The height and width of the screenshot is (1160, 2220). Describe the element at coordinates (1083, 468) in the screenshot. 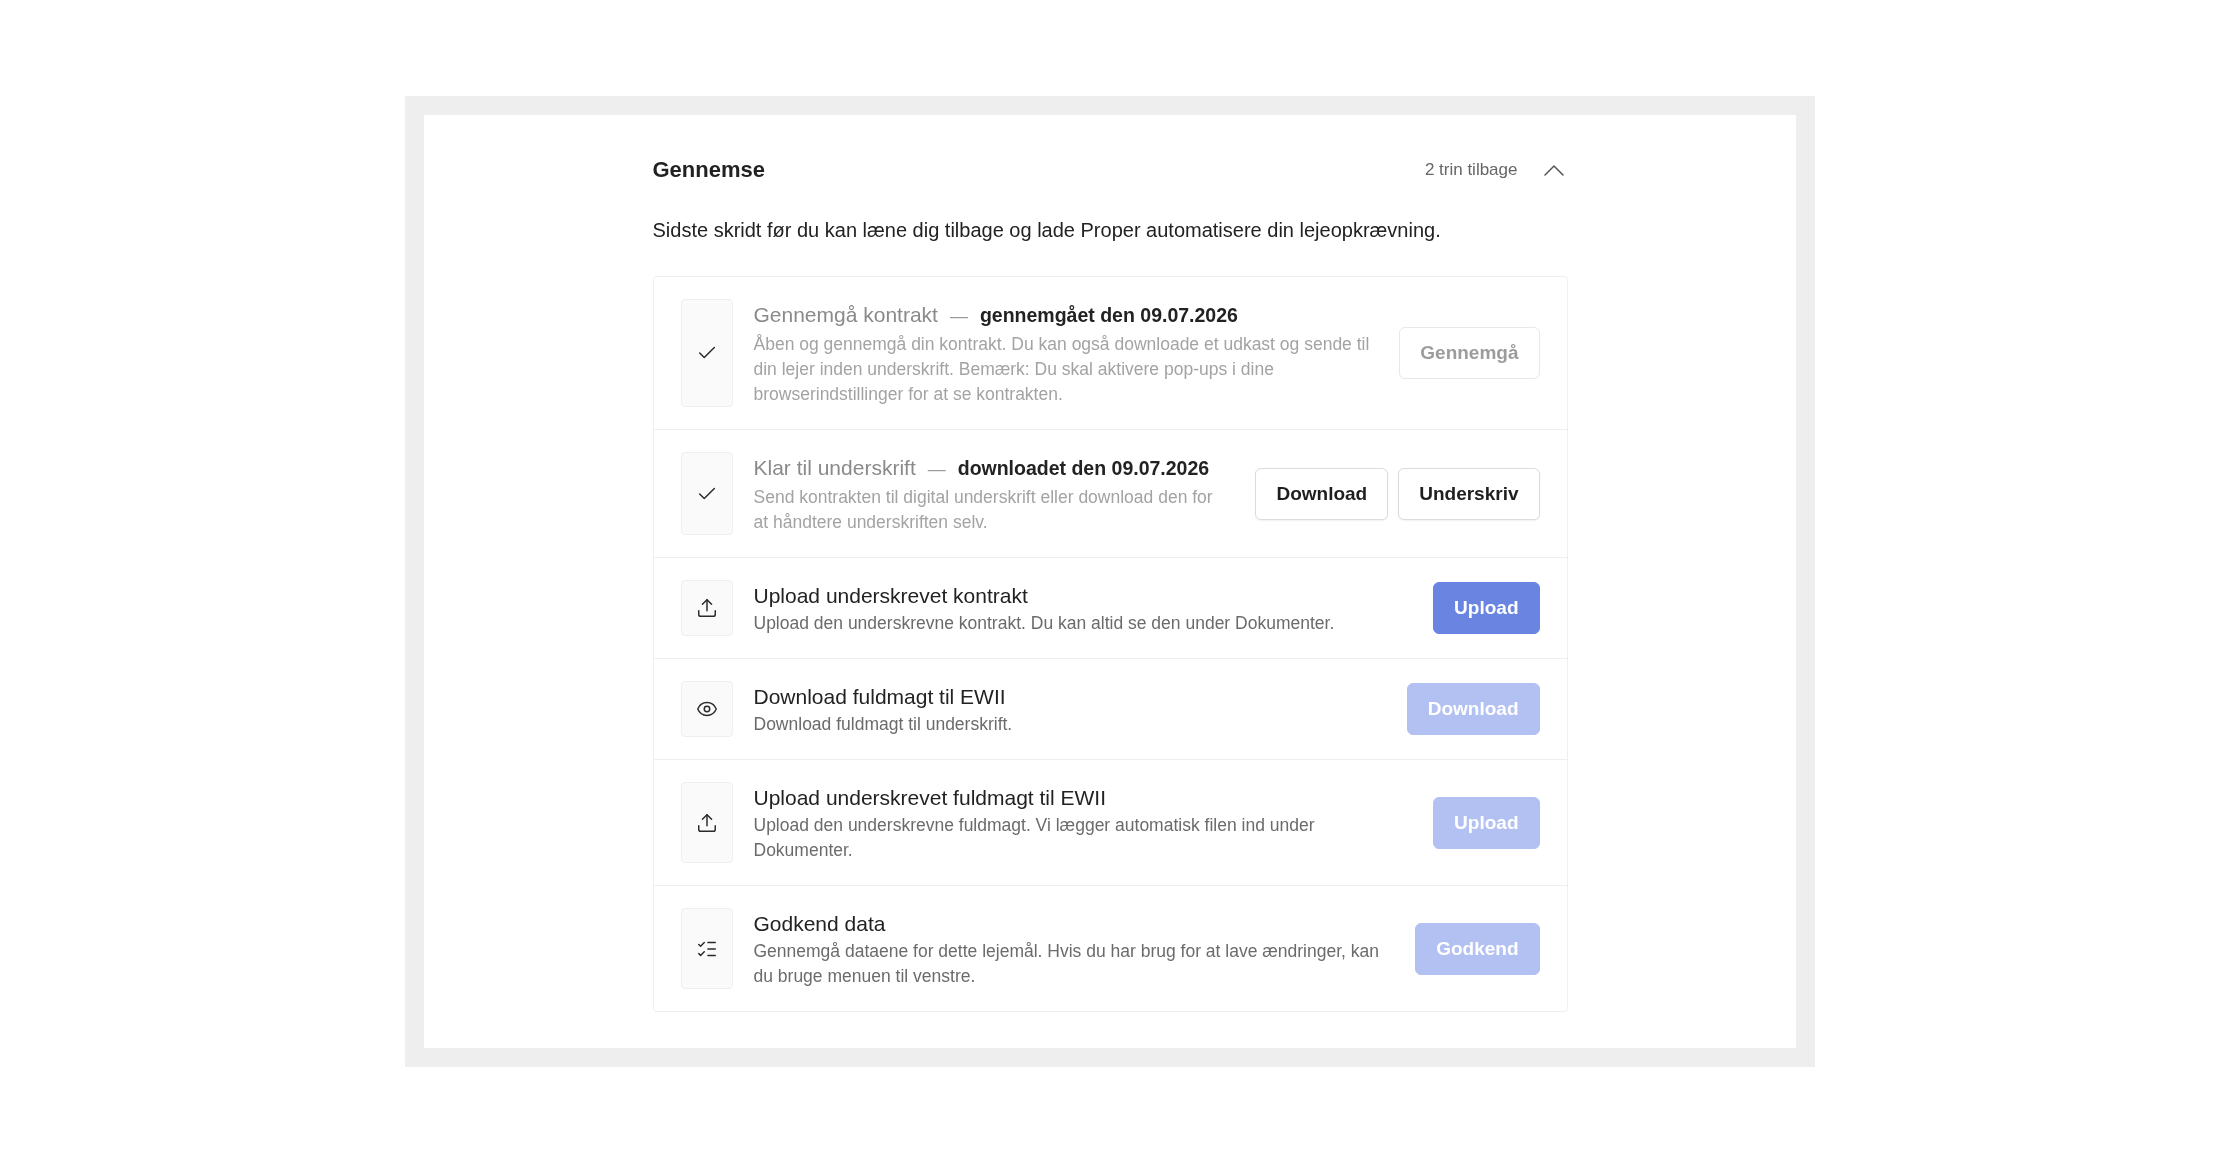

I see `step-status: downloadet den 09.07.2026` at that location.